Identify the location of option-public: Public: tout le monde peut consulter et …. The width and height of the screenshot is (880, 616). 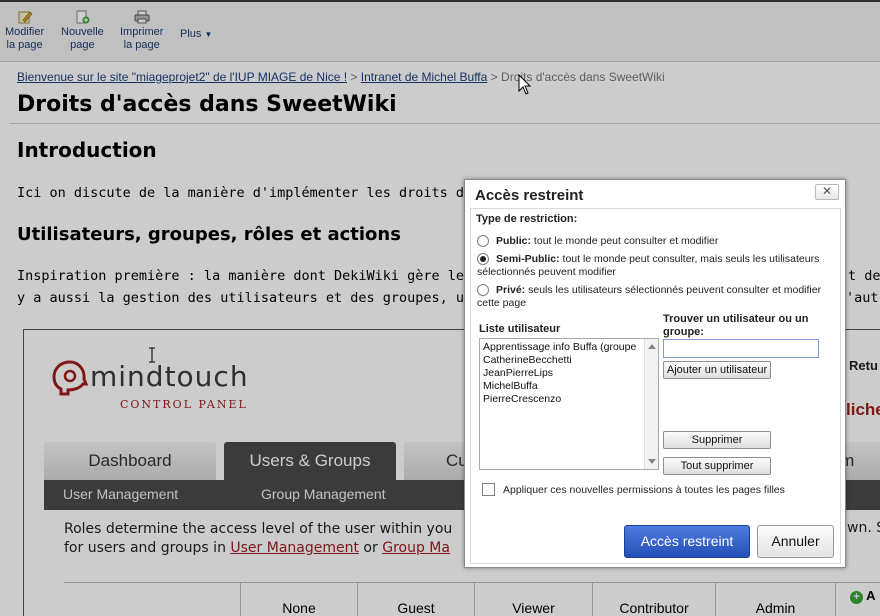
(657, 241).